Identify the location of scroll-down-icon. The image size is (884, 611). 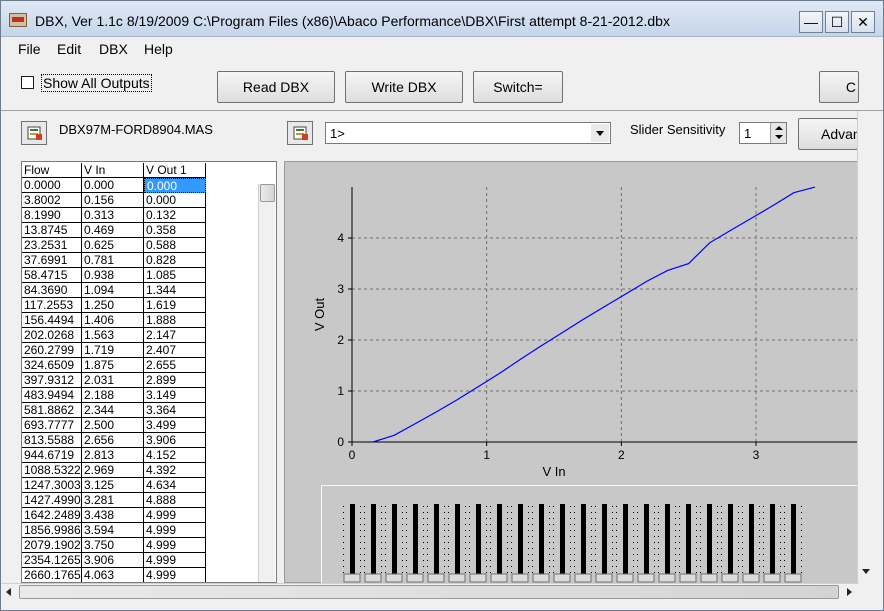
(866, 571).